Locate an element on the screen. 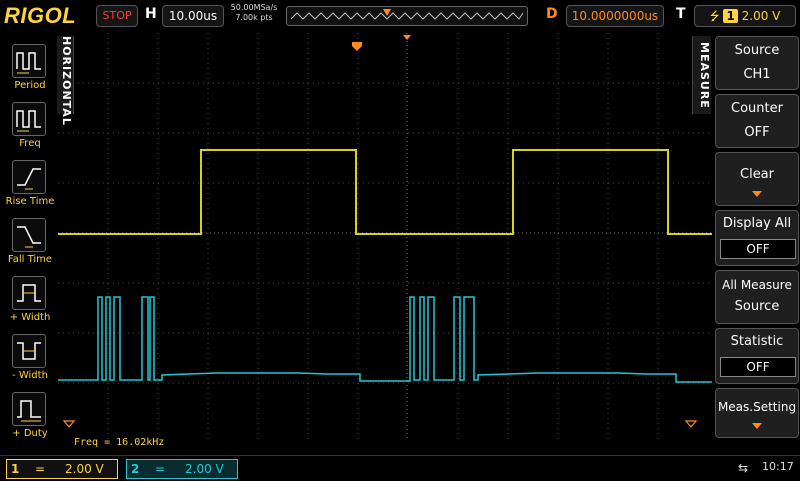 This screenshot has width=800, height=481. counter-value: OFF is located at coordinates (757, 132).